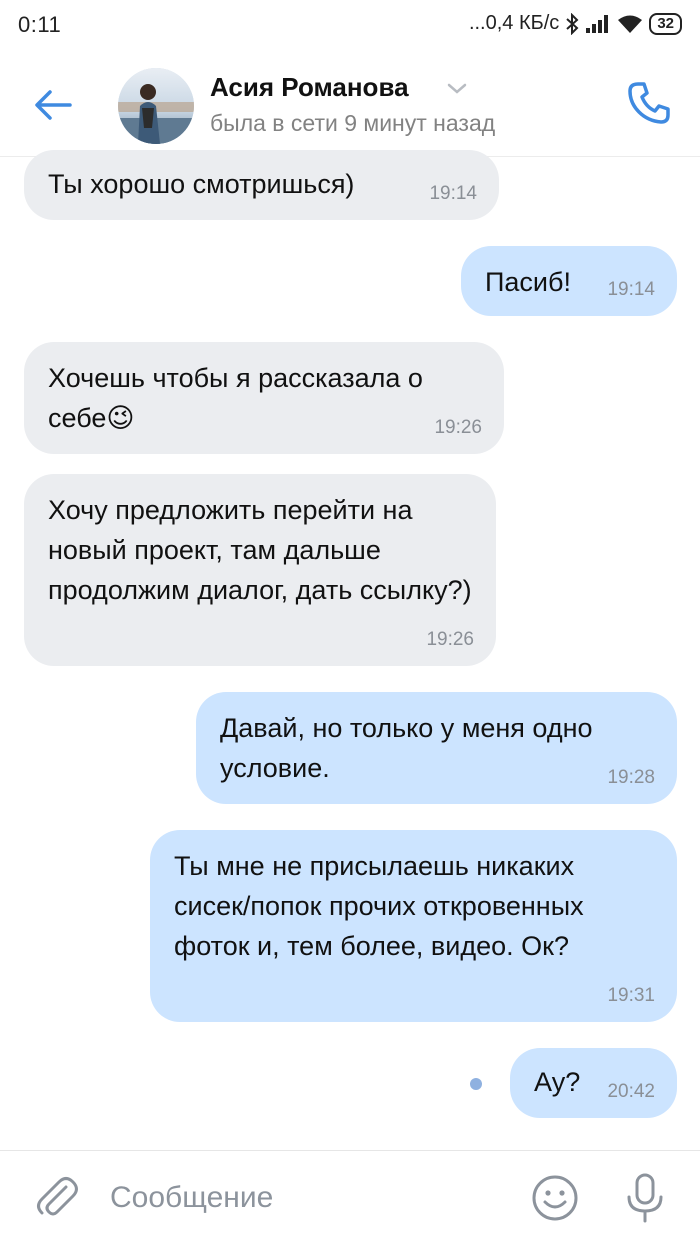 The height and width of the screenshot is (1245, 700). I want to click on bluetooth-icon, so click(572, 23).